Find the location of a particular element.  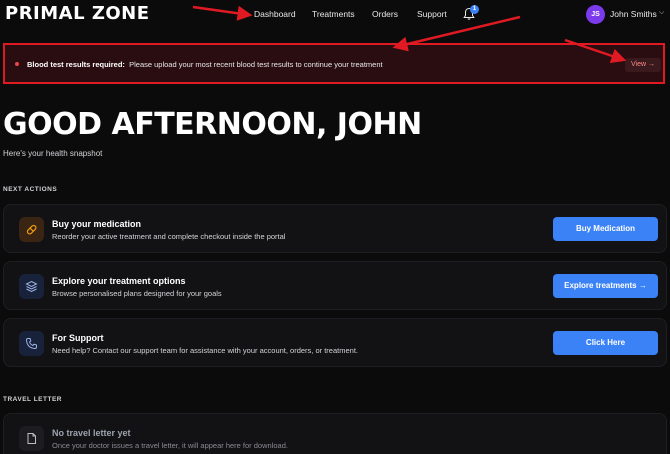

document-icon is located at coordinates (31, 438).